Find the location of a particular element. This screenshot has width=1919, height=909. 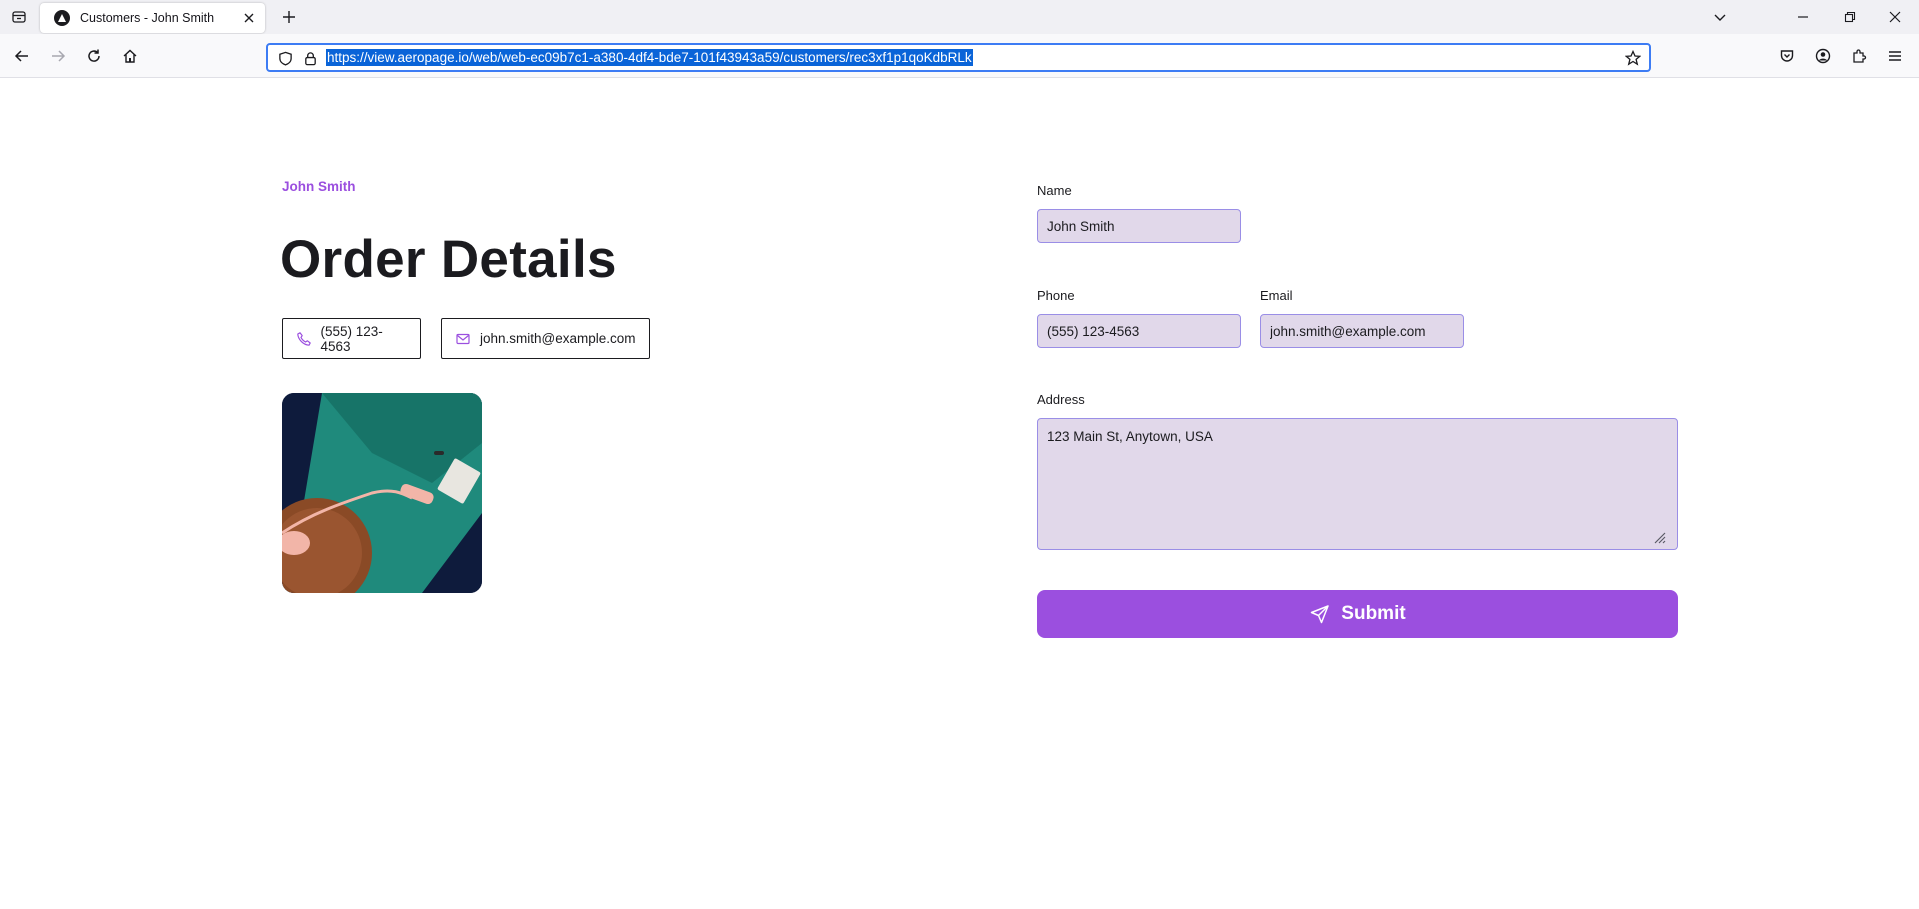

aeropage-logo-icon is located at coordinates (62, 18).